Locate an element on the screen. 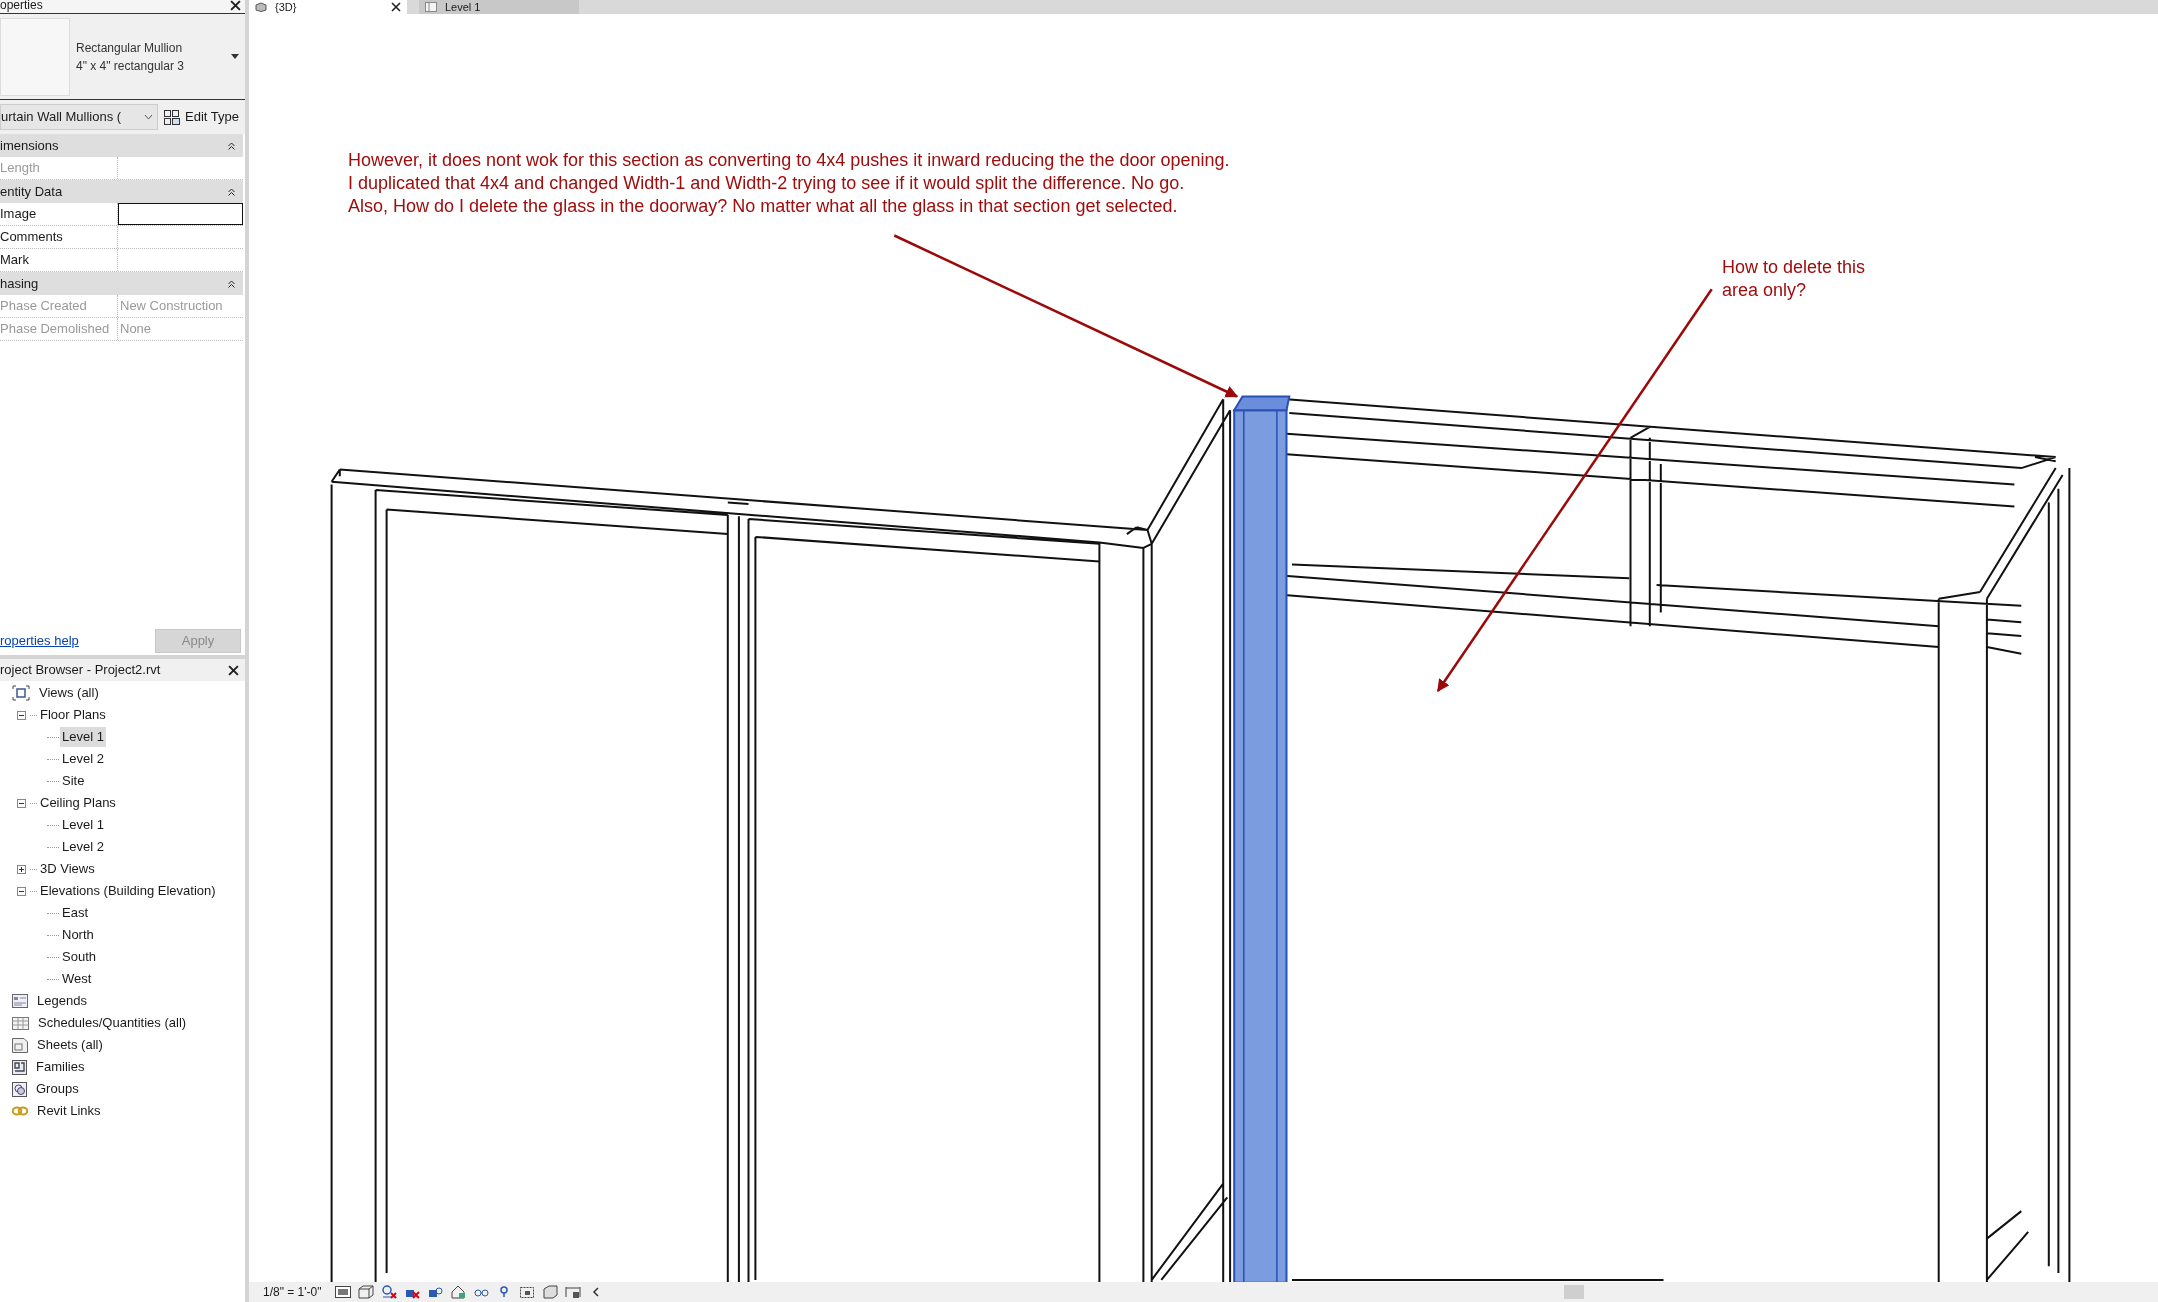 This screenshot has height=1302, width=2158. panel-title: operties is located at coordinates (21, 5).